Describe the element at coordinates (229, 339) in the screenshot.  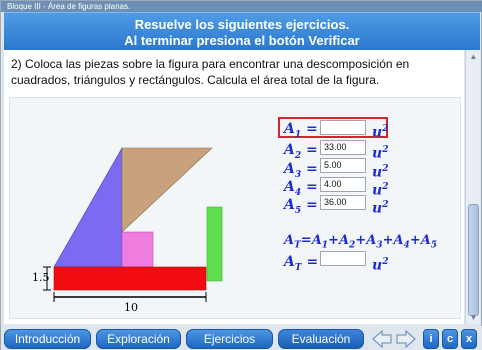
I see `nav-exercises-button: Ejercicios` at that location.